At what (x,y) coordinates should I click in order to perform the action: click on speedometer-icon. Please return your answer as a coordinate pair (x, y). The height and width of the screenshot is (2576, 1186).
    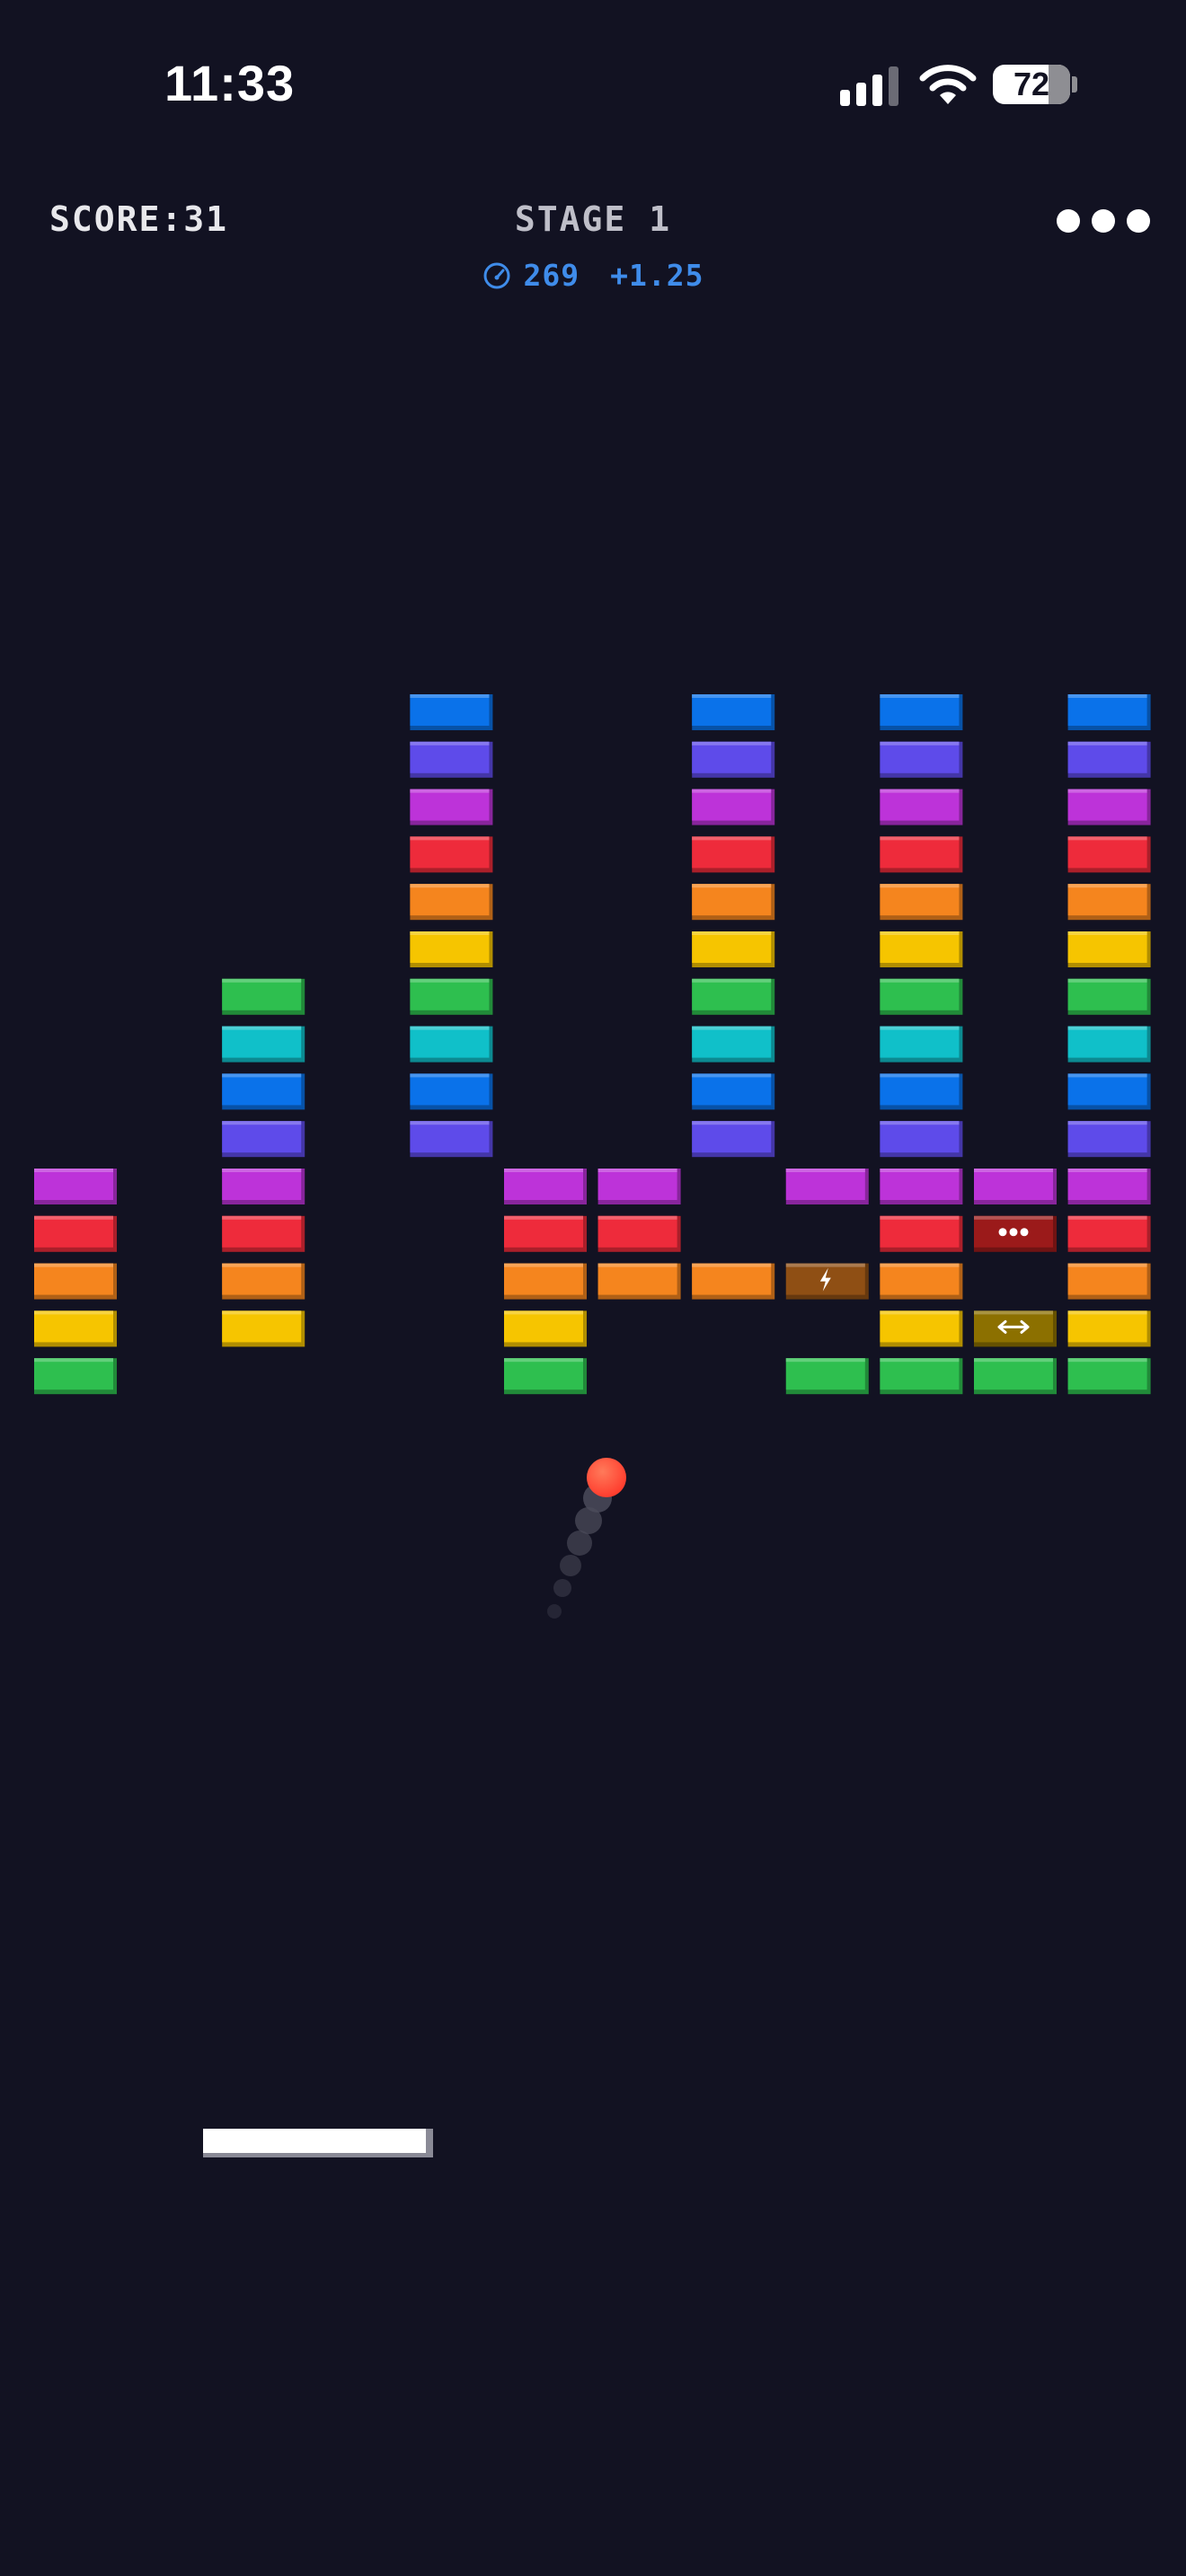
    Looking at the image, I should click on (496, 275).